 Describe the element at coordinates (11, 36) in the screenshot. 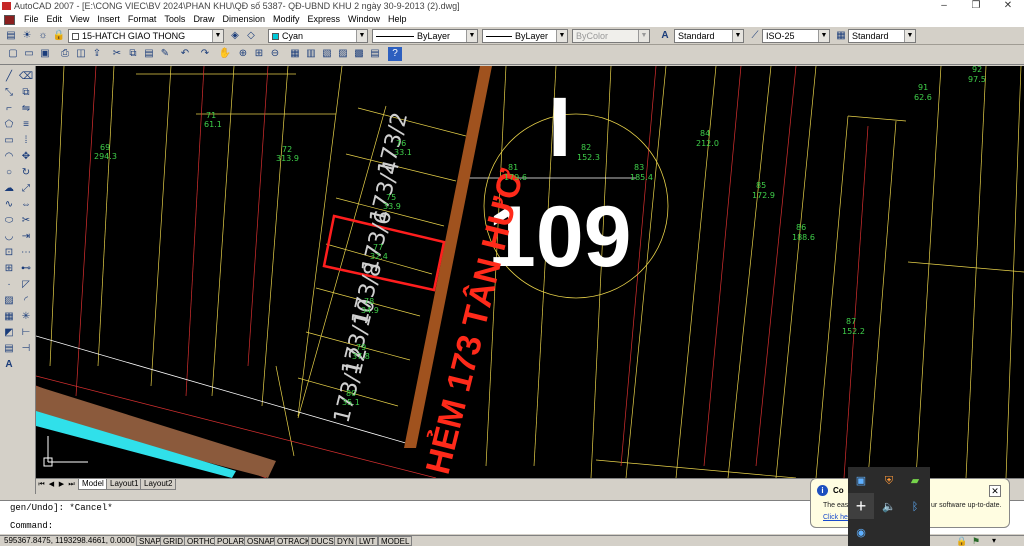

I see `layer-manager-icon: ▤` at that location.